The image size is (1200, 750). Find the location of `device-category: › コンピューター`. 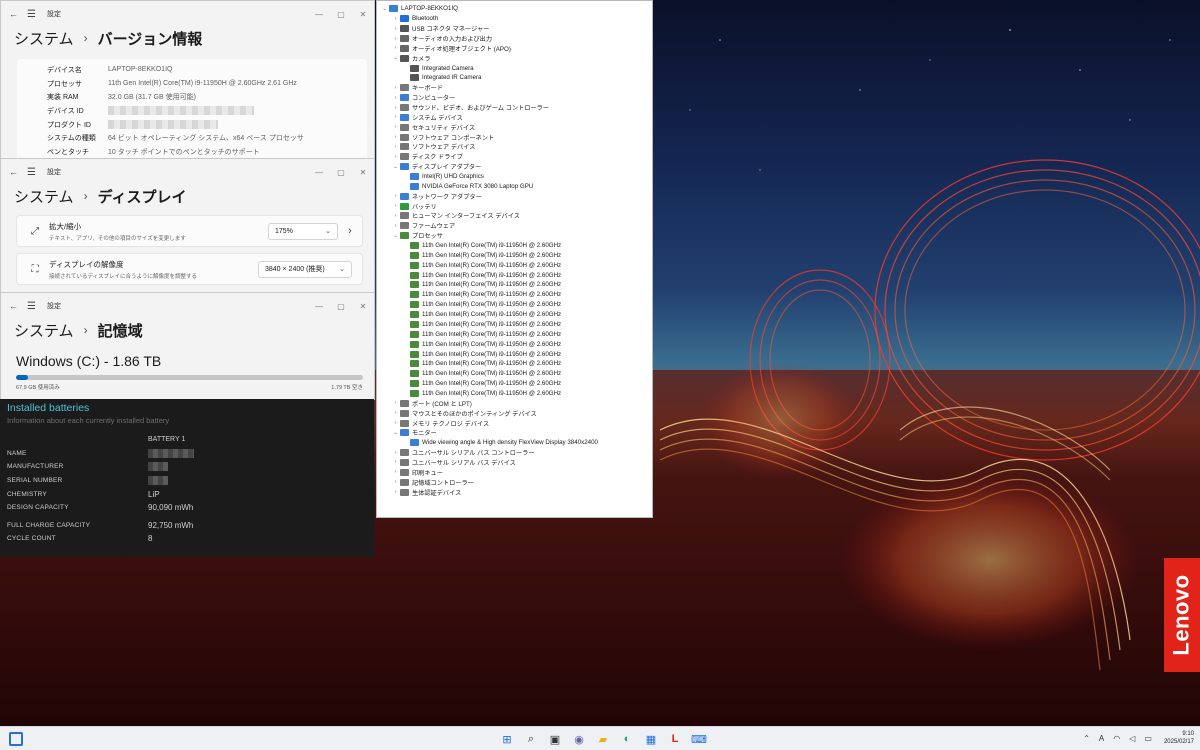

device-category: › コンピューター is located at coordinates (514, 98).